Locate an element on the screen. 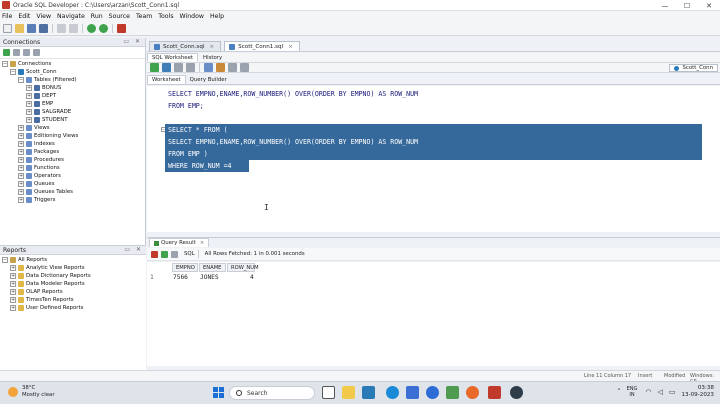  maximize-button: ☐ is located at coordinates (687, 5).